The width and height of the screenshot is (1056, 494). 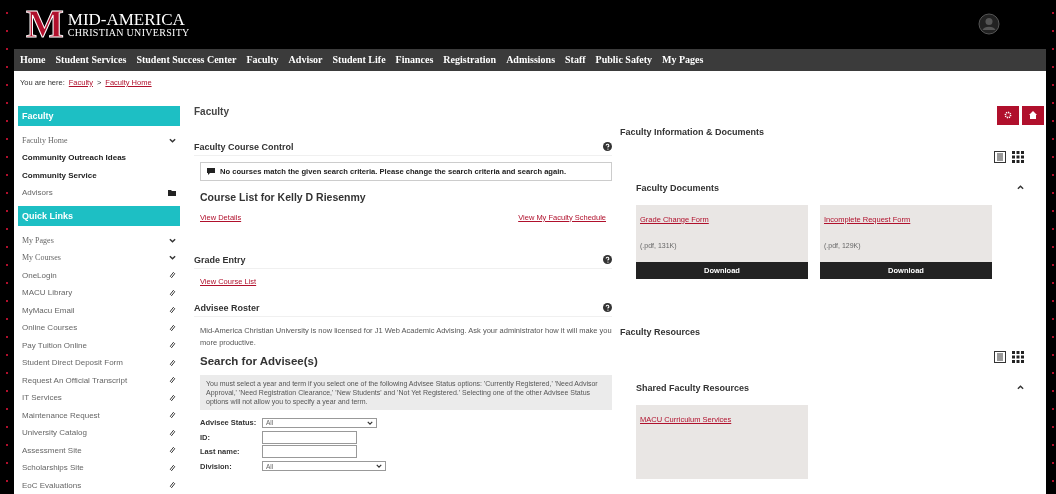 What do you see at coordinates (99, 468) in the screenshot?
I see `sidebar-item: Scholarships Site` at bounding box center [99, 468].